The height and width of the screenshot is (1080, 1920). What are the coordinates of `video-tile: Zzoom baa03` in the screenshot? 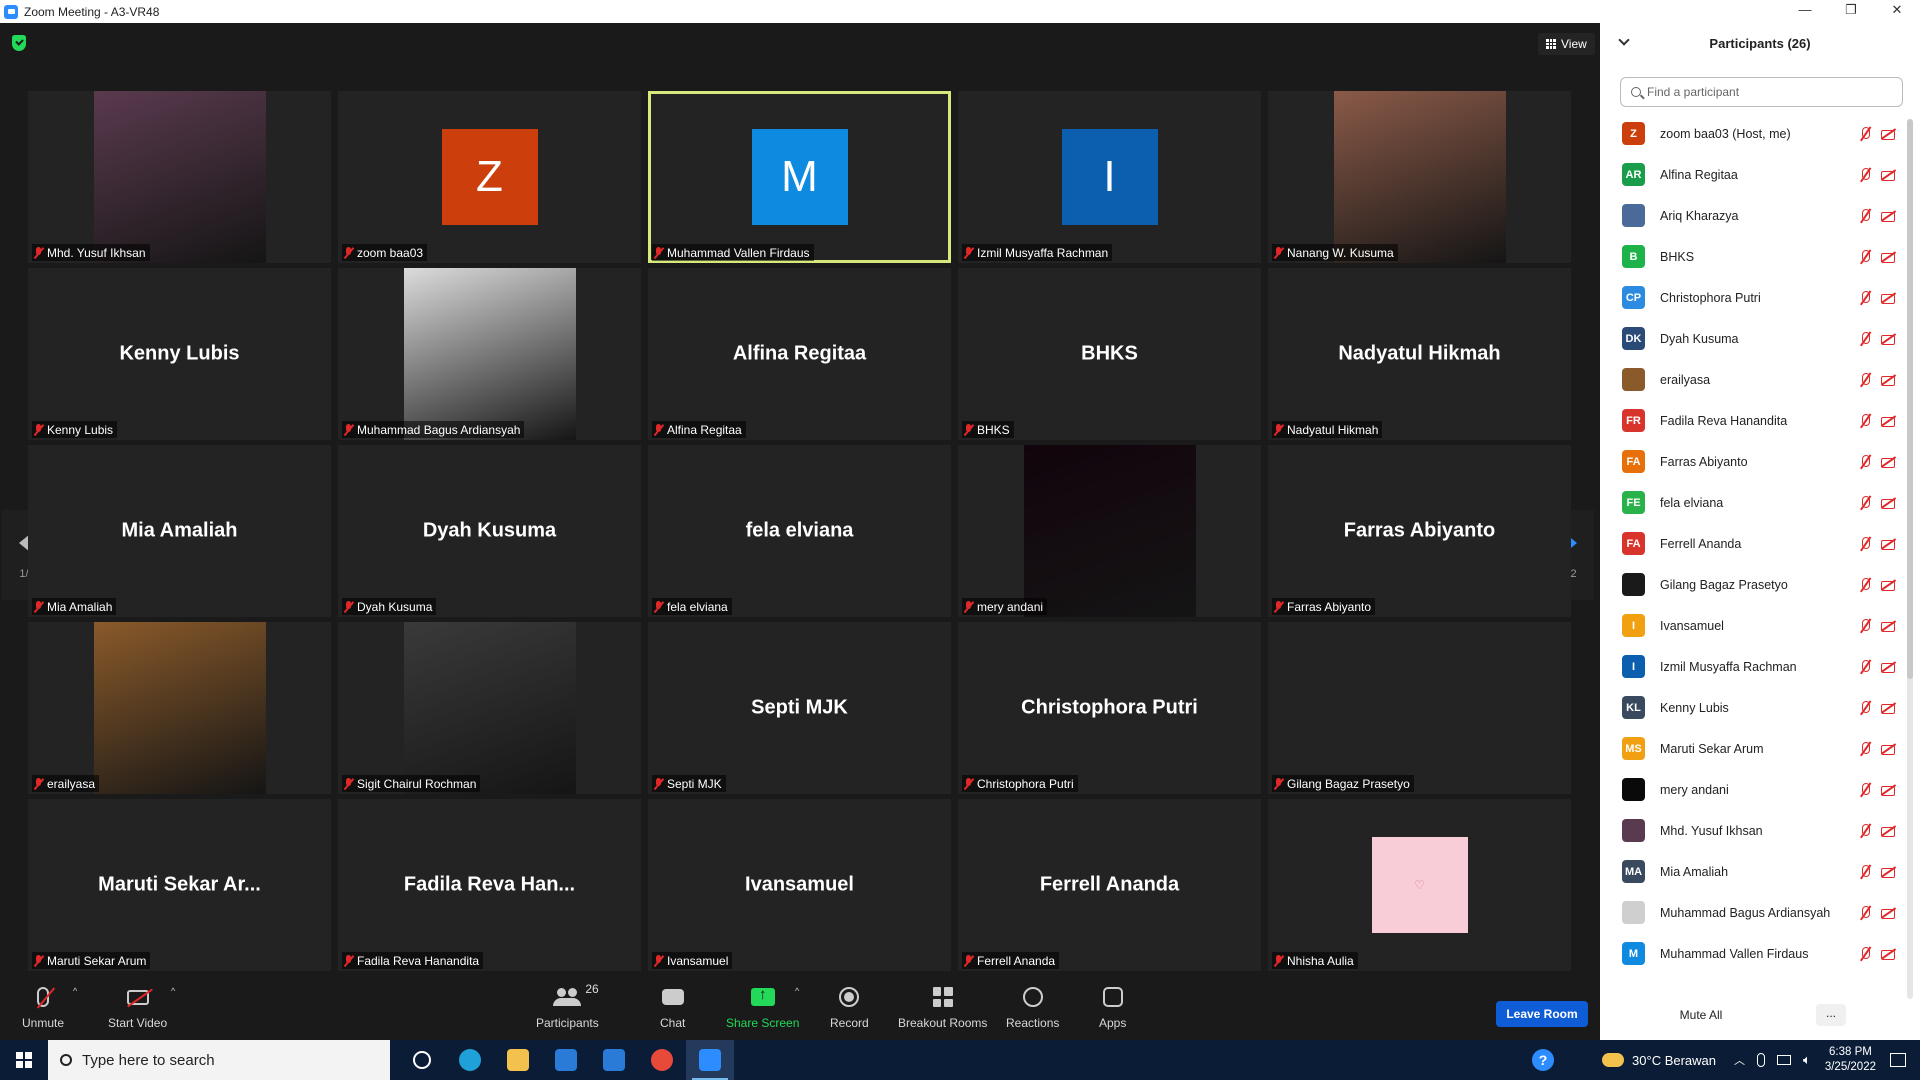 It's located at (489, 177).